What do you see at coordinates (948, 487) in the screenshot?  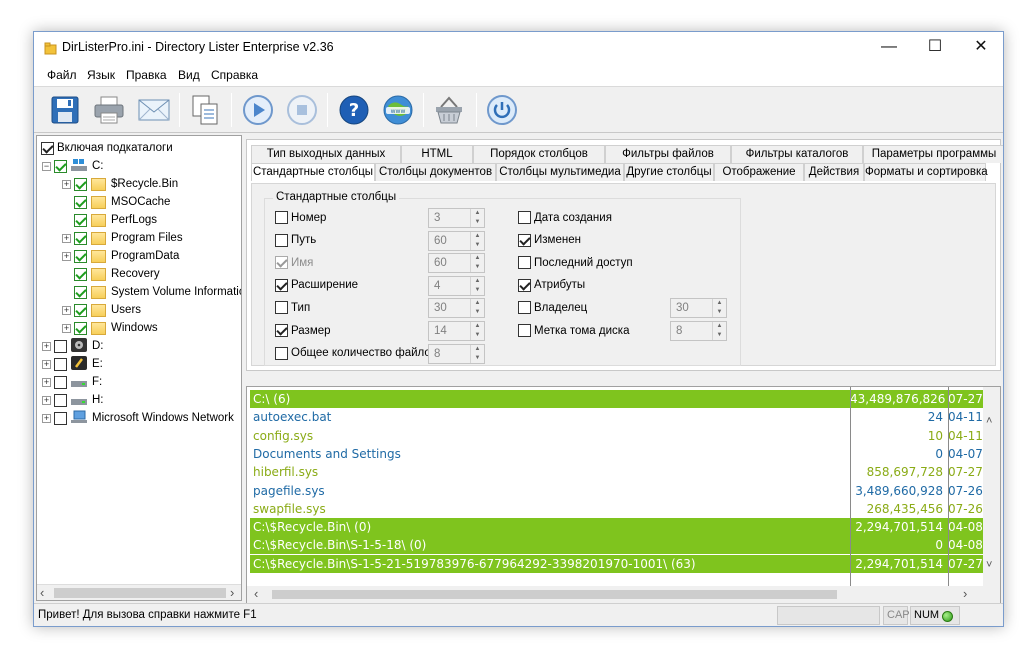 I see `column-divider` at bounding box center [948, 487].